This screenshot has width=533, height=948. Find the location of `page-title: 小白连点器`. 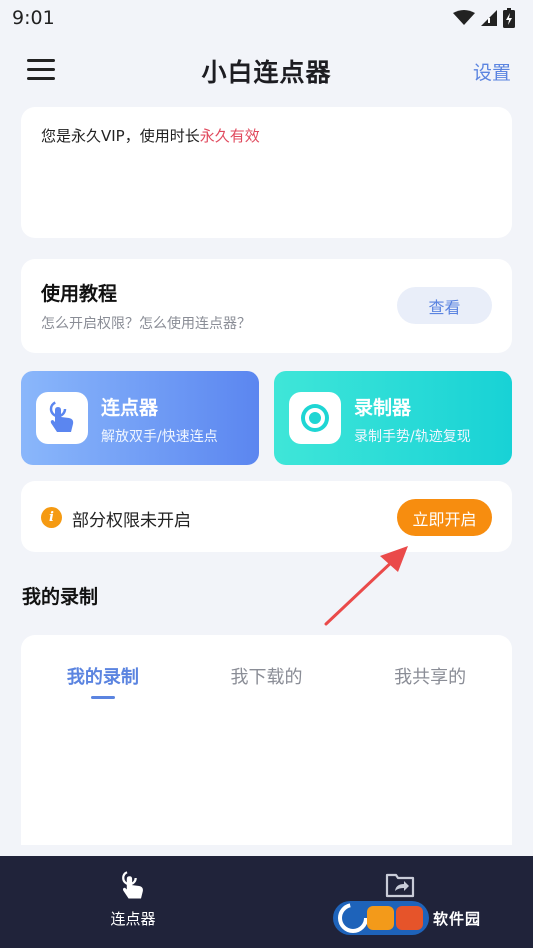

page-title: 小白连点器 is located at coordinates (266, 72).